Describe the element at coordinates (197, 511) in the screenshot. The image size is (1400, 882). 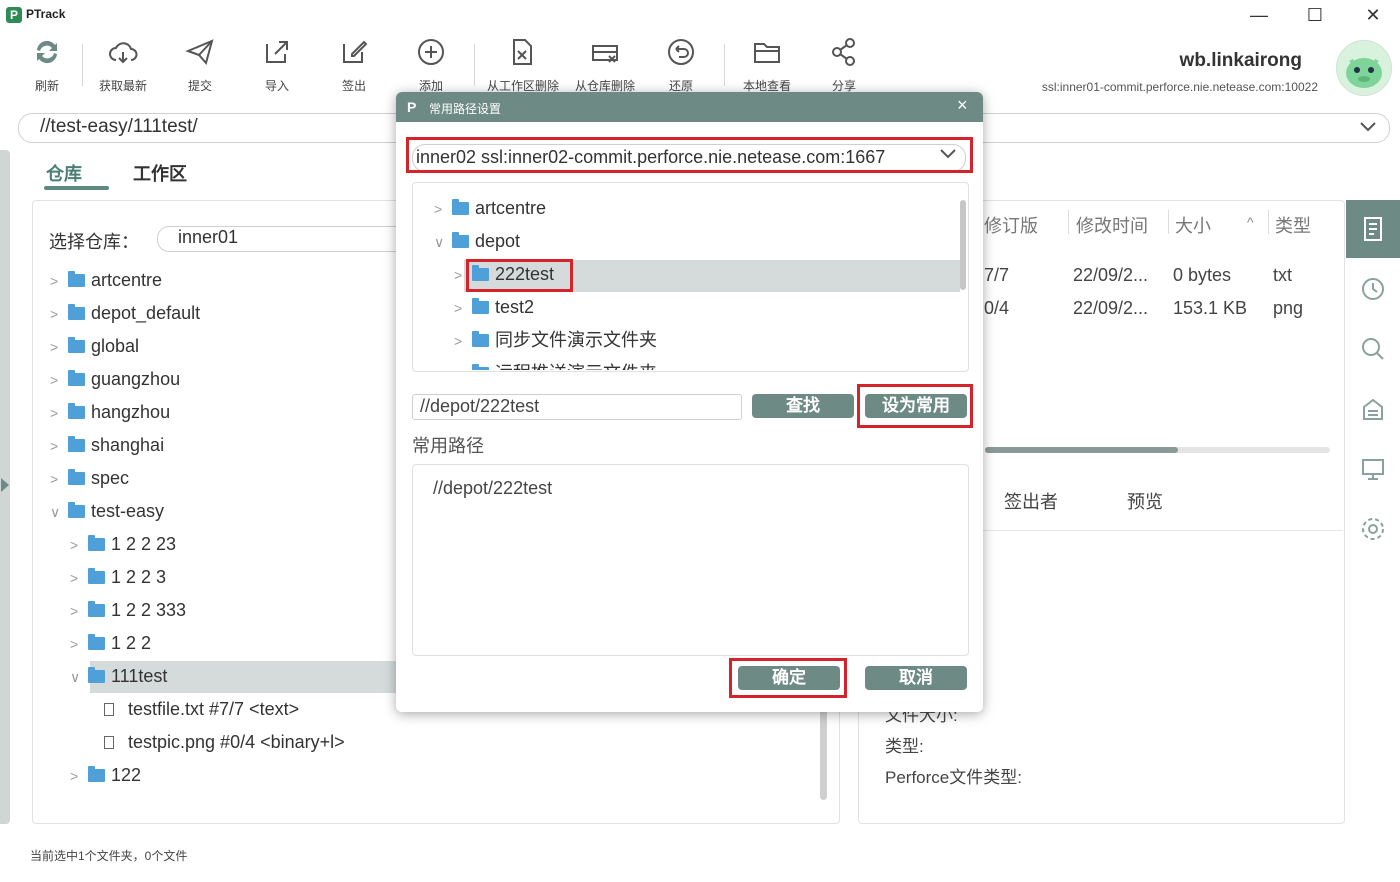
I see `tree-folder-row: ∨ test-easy` at that location.